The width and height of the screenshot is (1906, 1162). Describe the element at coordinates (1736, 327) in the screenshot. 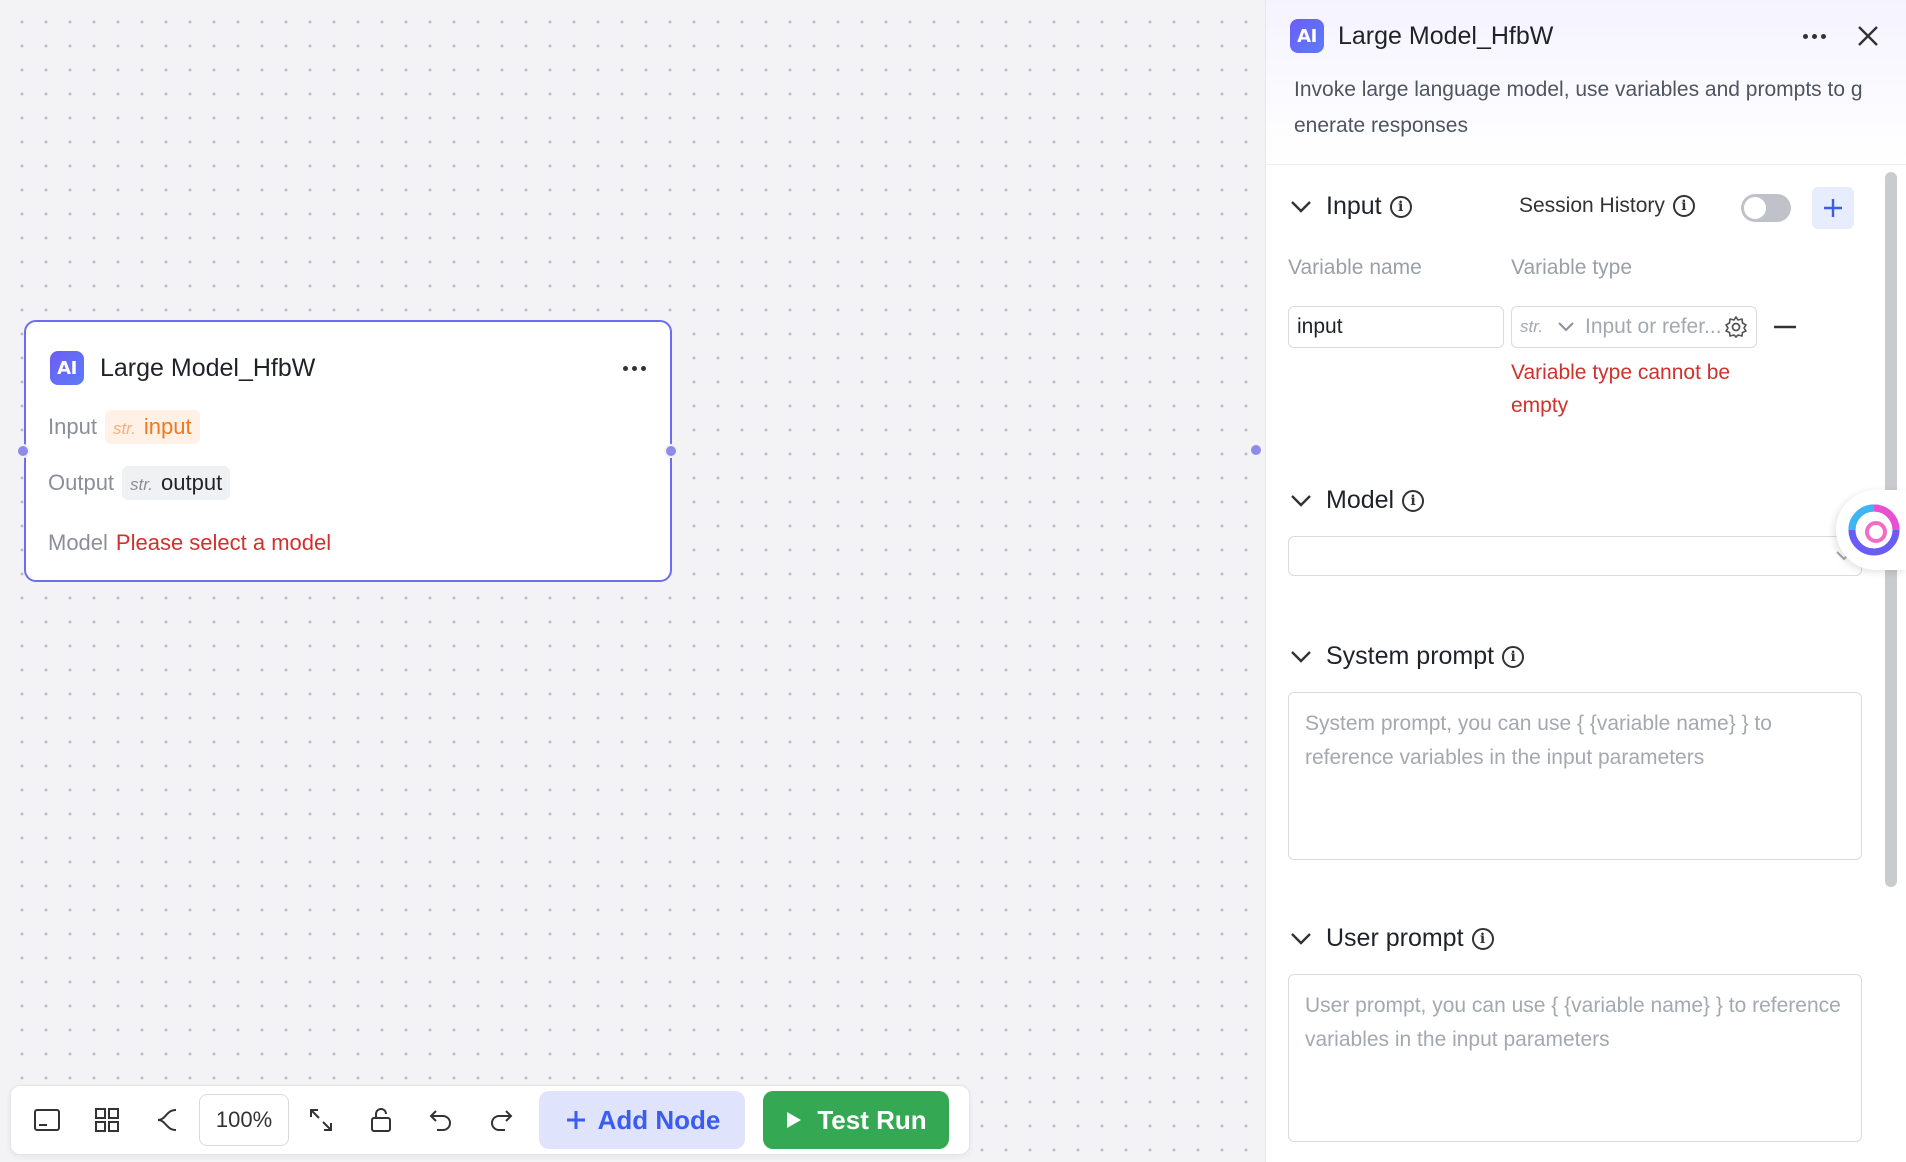

I see `gear-icon` at that location.